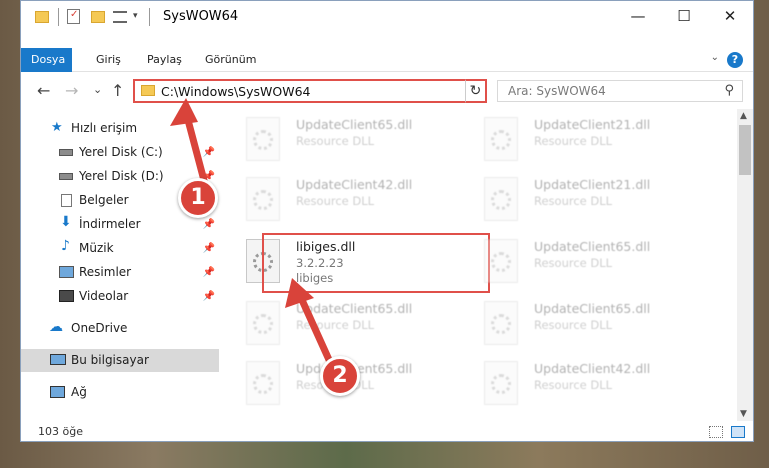 The image size is (769, 468). I want to click on step-1-badge: 1, so click(198, 198).